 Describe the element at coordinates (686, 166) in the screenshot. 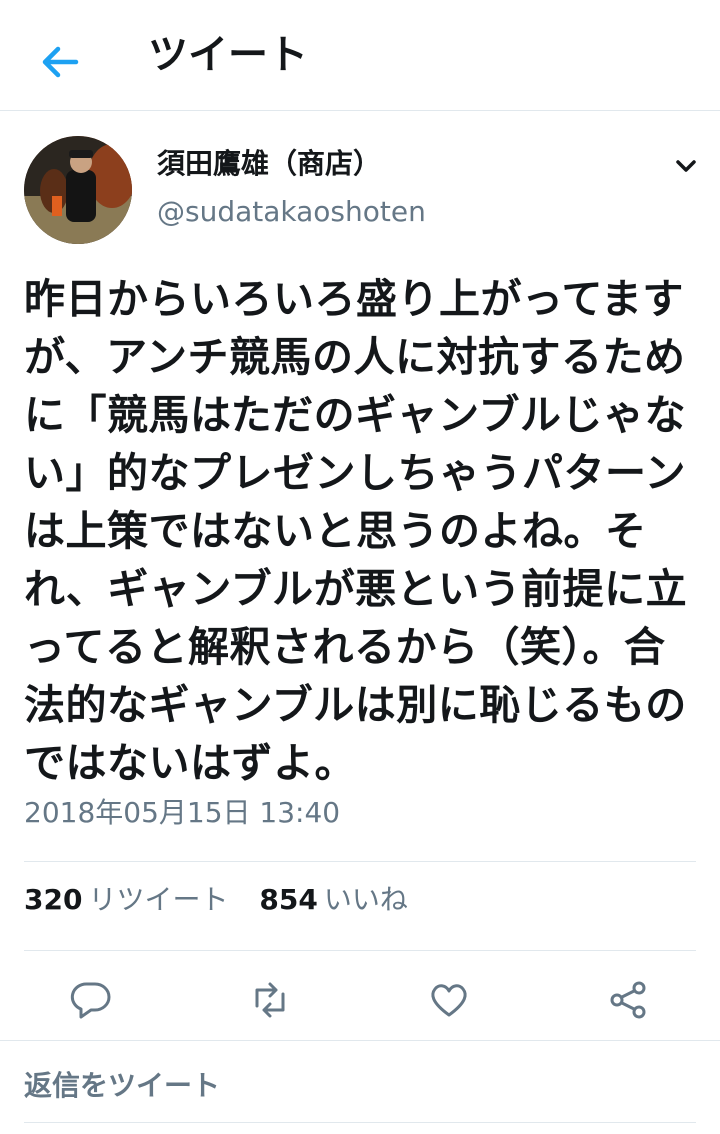

I see `chevron-down-icon` at that location.